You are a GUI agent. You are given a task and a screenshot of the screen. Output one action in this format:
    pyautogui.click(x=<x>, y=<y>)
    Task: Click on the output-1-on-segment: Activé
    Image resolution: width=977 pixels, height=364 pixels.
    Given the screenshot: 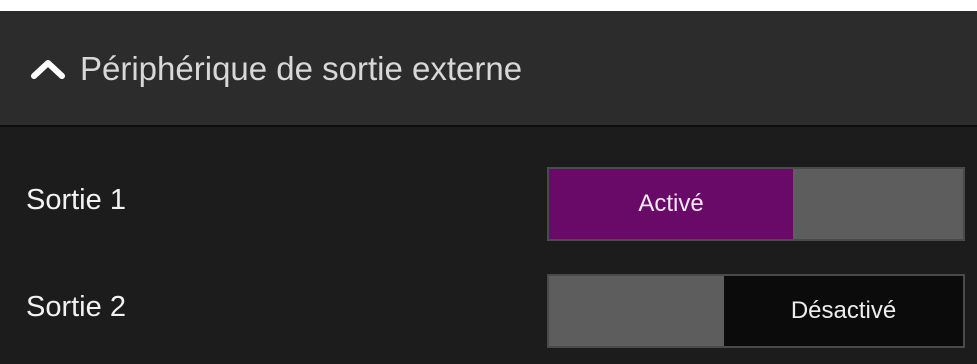 What is the action you would take?
    pyautogui.click(x=671, y=204)
    